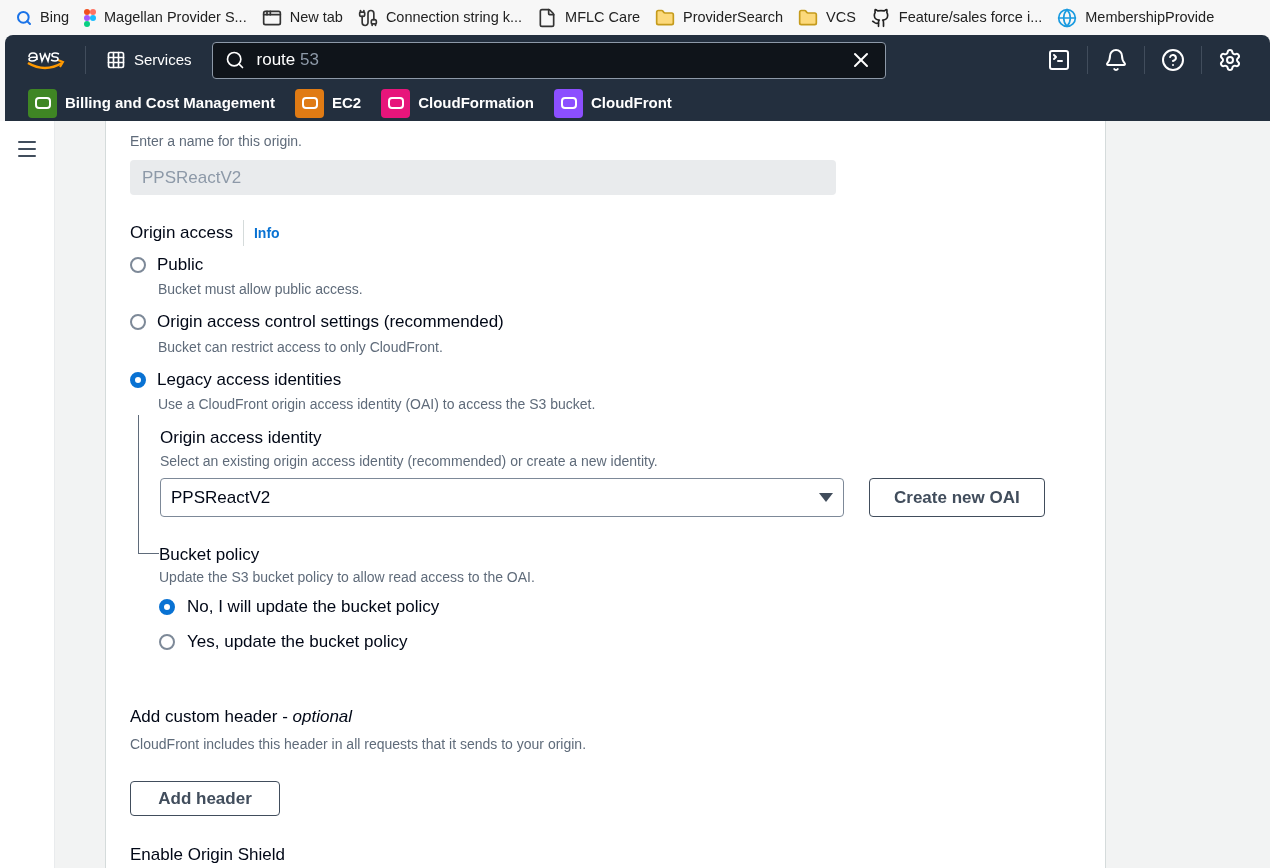 The width and height of the screenshot is (1270, 868). Describe the element at coordinates (827, 17) in the screenshot. I see `bookmark-link: VCS` at that location.